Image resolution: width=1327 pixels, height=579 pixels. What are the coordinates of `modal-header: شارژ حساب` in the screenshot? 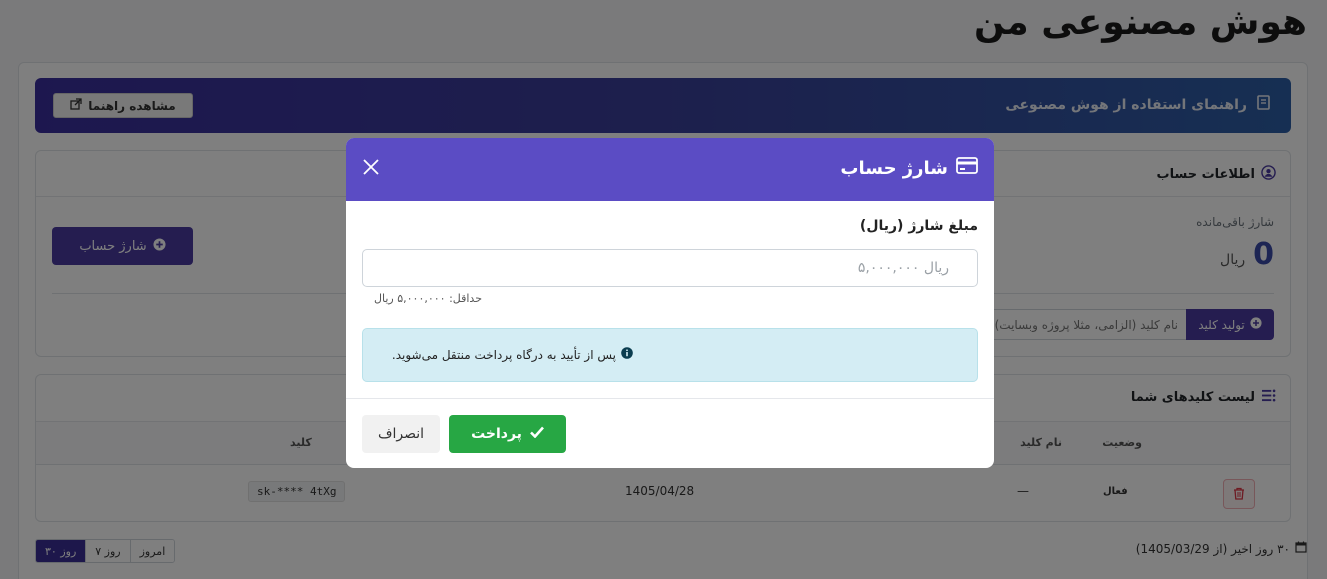 It's located at (670, 169).